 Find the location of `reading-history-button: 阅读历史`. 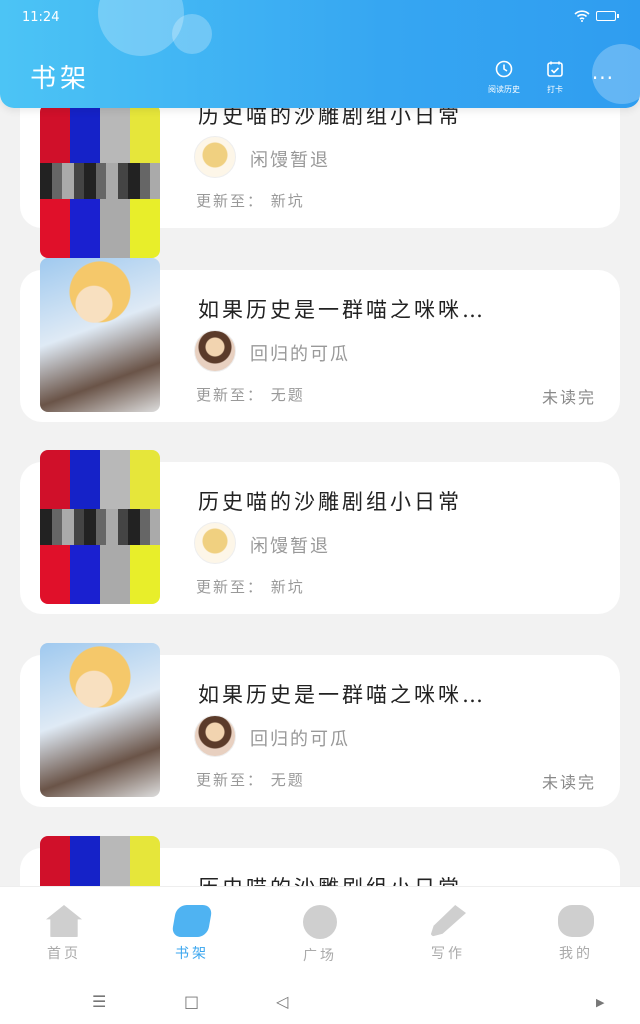

reading-history-button: 阅读历史 is located at coordinates (504, 77).